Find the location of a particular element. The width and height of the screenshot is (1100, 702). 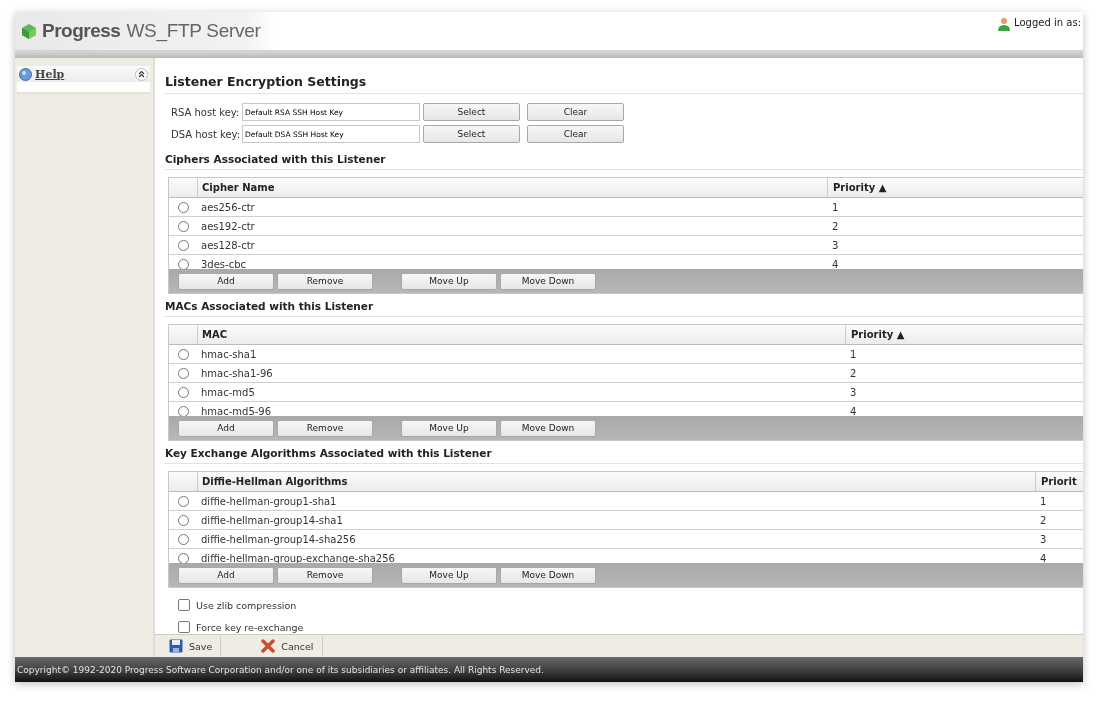

logged-in-label: Logged in as: is located at coordinates (1047, 22).